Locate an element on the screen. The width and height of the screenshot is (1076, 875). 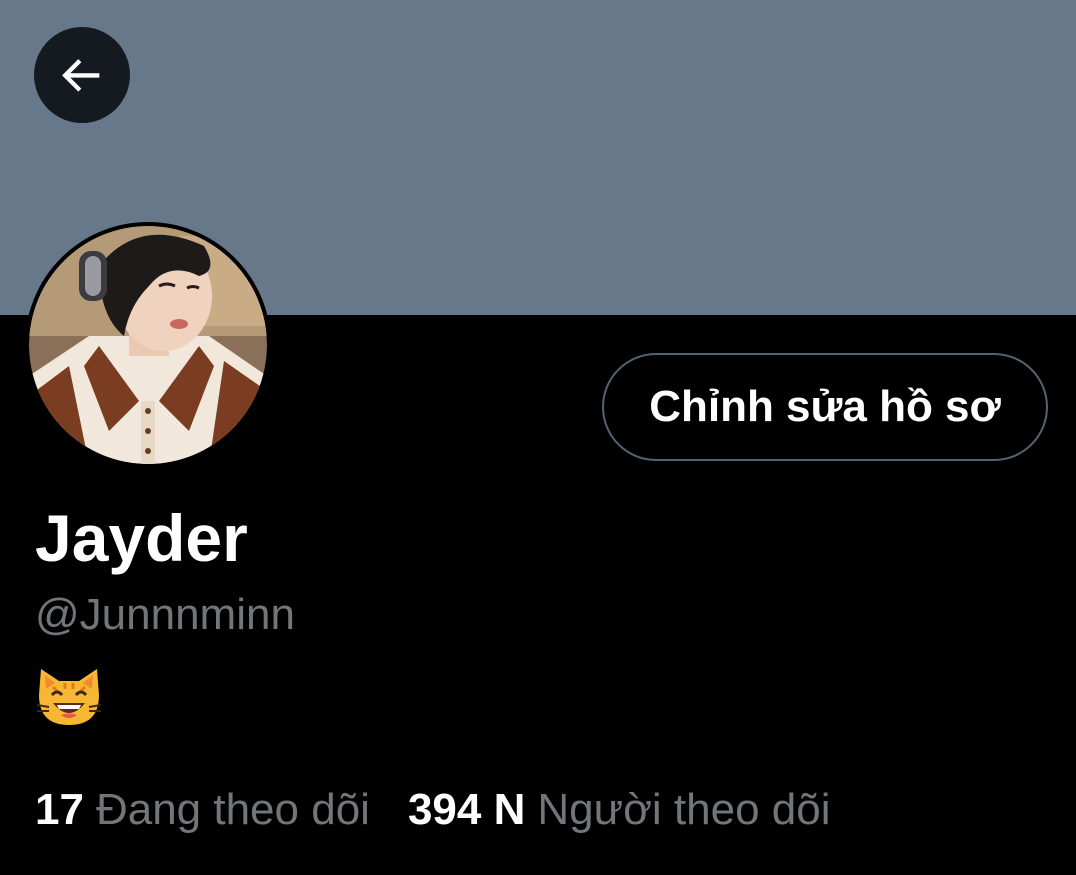
profile-stats: 17 Đang theo dõi 394 N Người theo dõi is located at coordinates (433, 810).